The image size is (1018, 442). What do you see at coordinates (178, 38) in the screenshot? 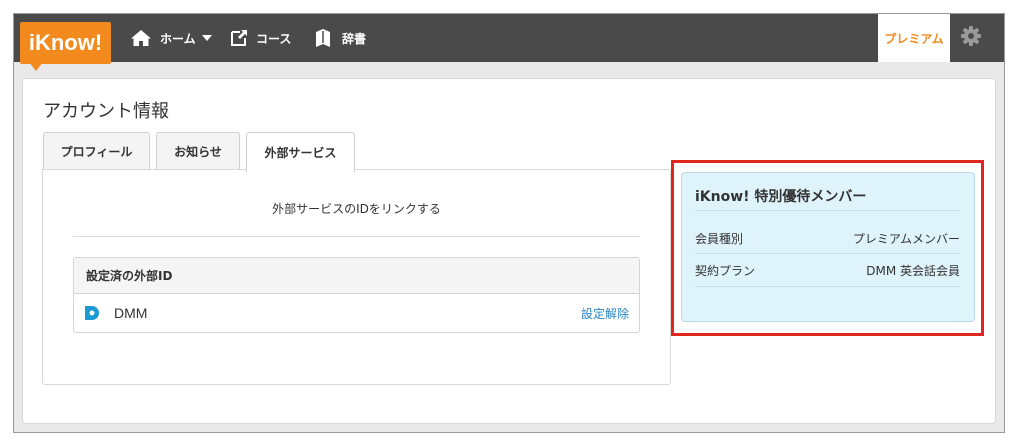
I see `nav-home-label: ホーム` at bounding box center [178, 38].